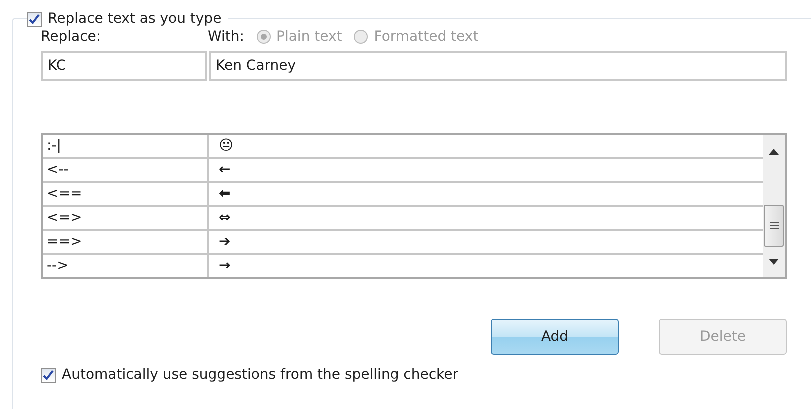 The image size is (811, 409). I want to click on with-field: Ken Carney, so click(498, 66).